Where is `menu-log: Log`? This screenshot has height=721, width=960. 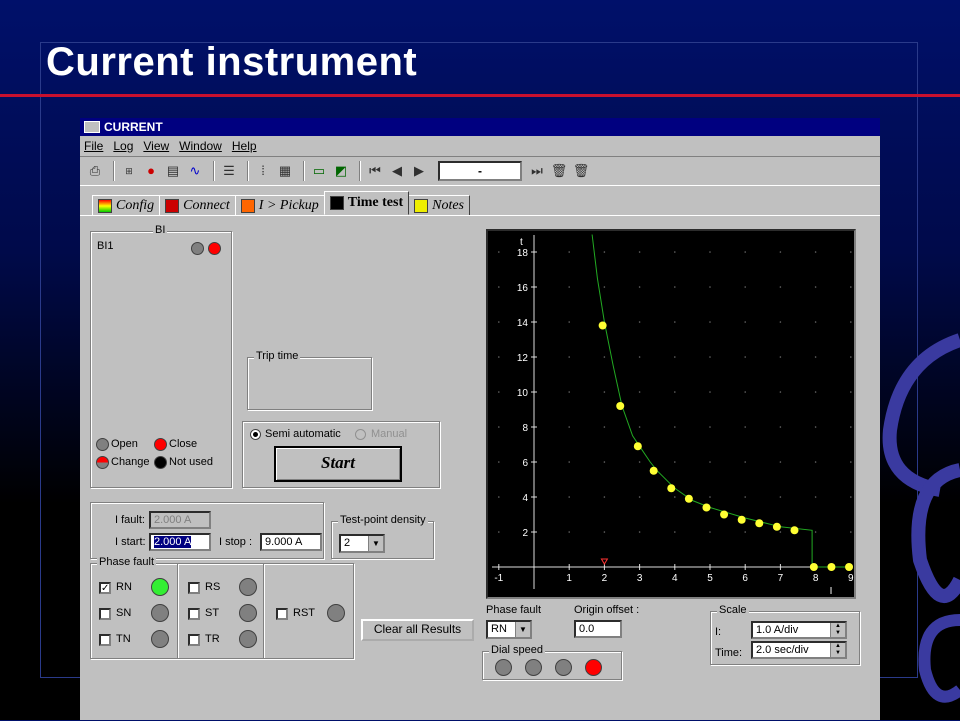 menu-log: Log is located at coordinates (123, 146).